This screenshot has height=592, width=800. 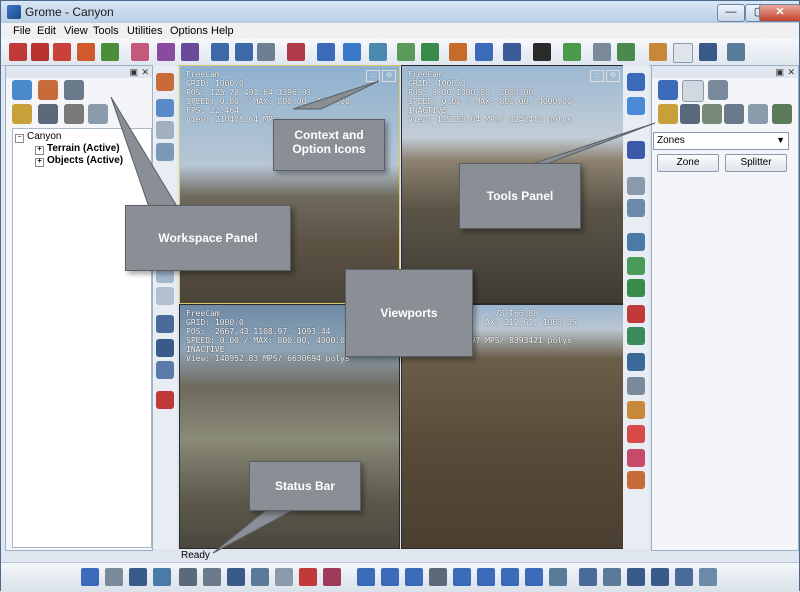 What do you see at coordinates (38, 137) in the screenshot?
I see `tree-root: − Canyon` at bounding box center [38, 137].